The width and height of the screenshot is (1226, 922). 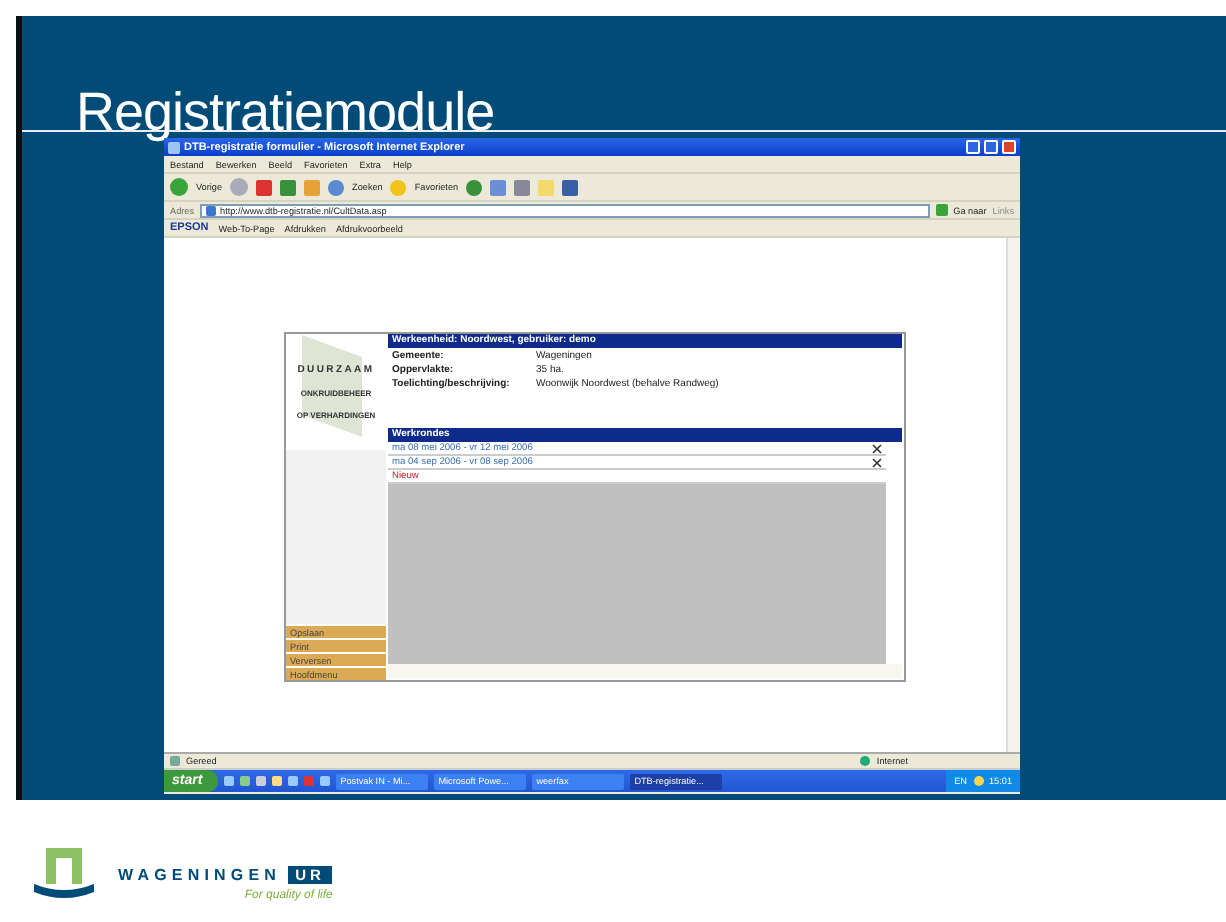 What do you see at coordinates (991, 147) in the screenshot?
I see `maximize-button` at bounding box center [991, 147].